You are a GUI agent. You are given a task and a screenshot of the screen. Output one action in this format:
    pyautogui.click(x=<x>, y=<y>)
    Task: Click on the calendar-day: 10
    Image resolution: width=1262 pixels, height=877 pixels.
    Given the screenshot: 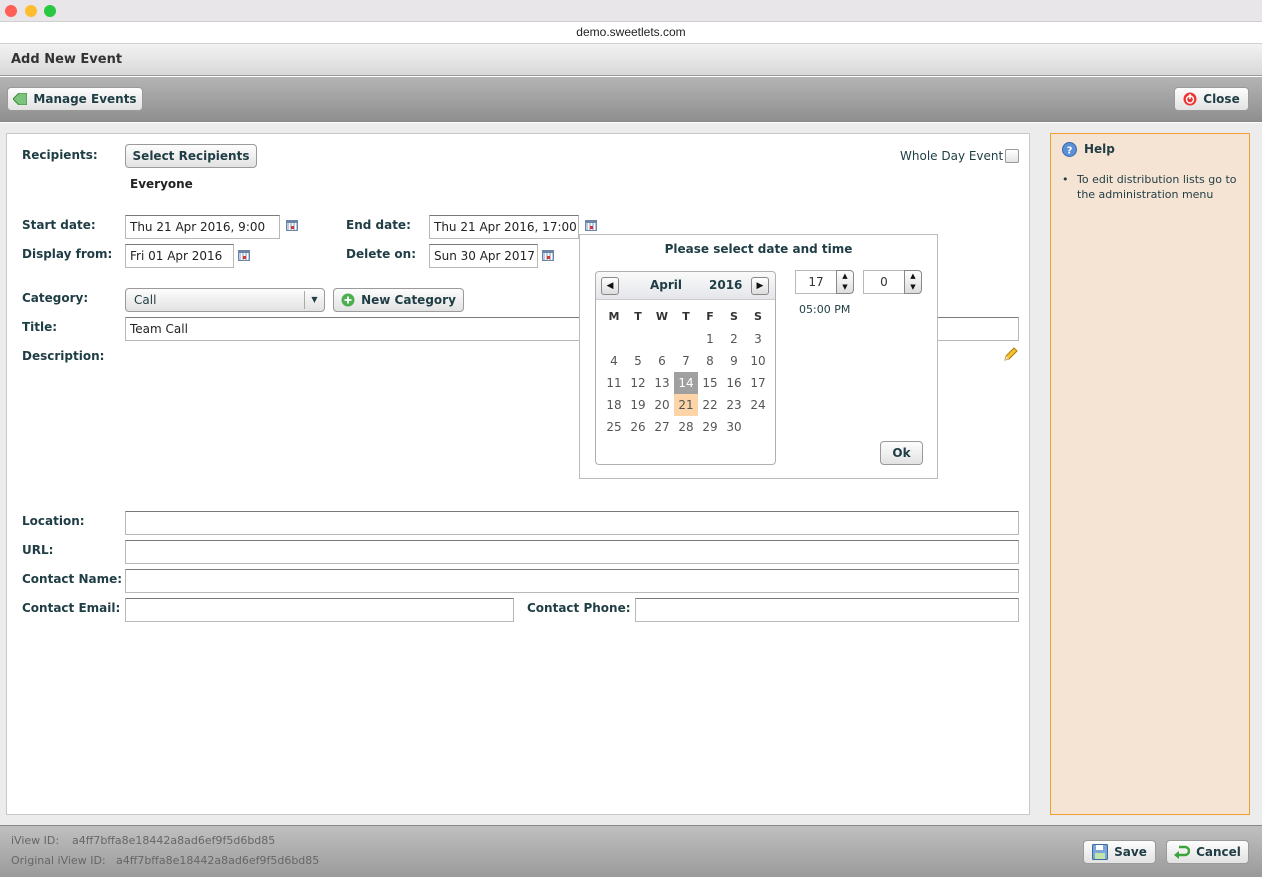 What is the action you would take?
    pyautogui.click(x=758, y=361)
    